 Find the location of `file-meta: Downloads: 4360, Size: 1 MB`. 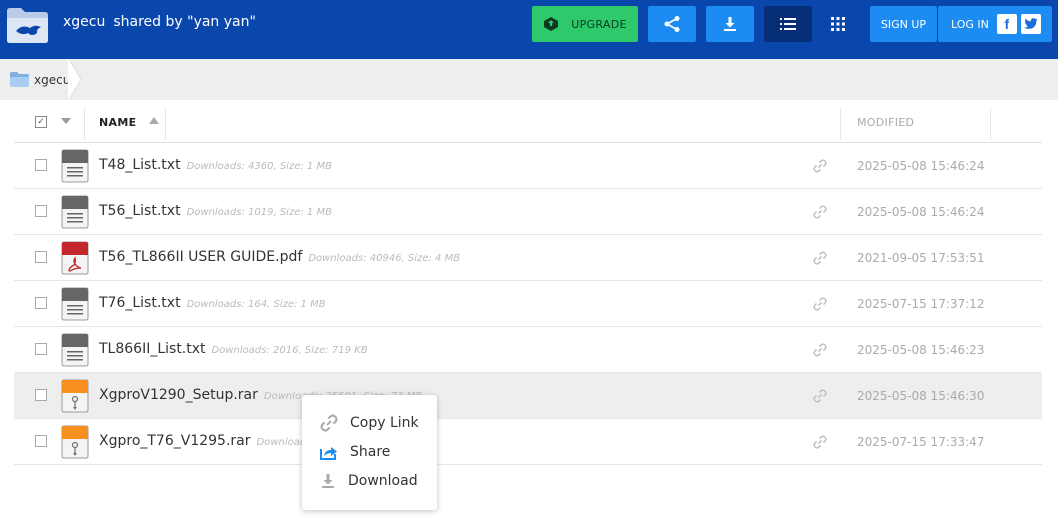

file-meta: Downloads: 4360, Size: 1 MB is located at coordinates (259, 166).